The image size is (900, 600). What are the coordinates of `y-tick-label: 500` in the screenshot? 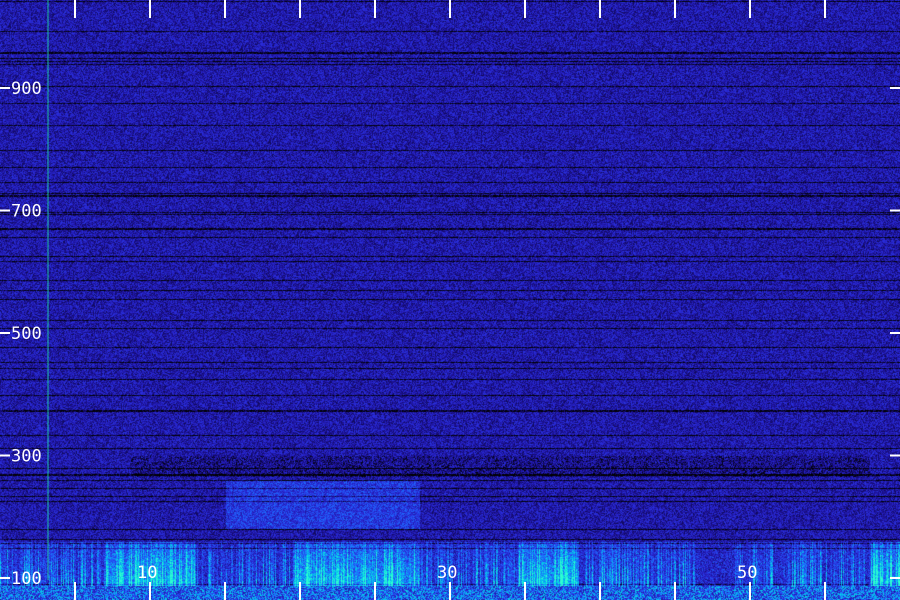 It's located at (26, 334).